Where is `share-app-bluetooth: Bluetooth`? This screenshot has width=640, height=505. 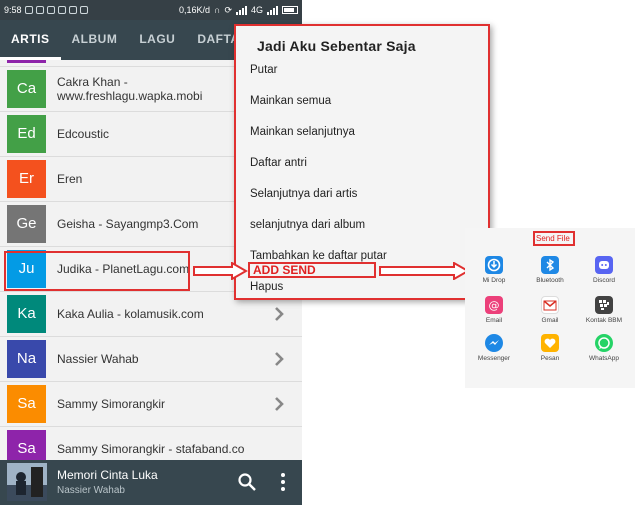 share-app-bluetooth: Bluetooth is located at coordinates (550, 270).